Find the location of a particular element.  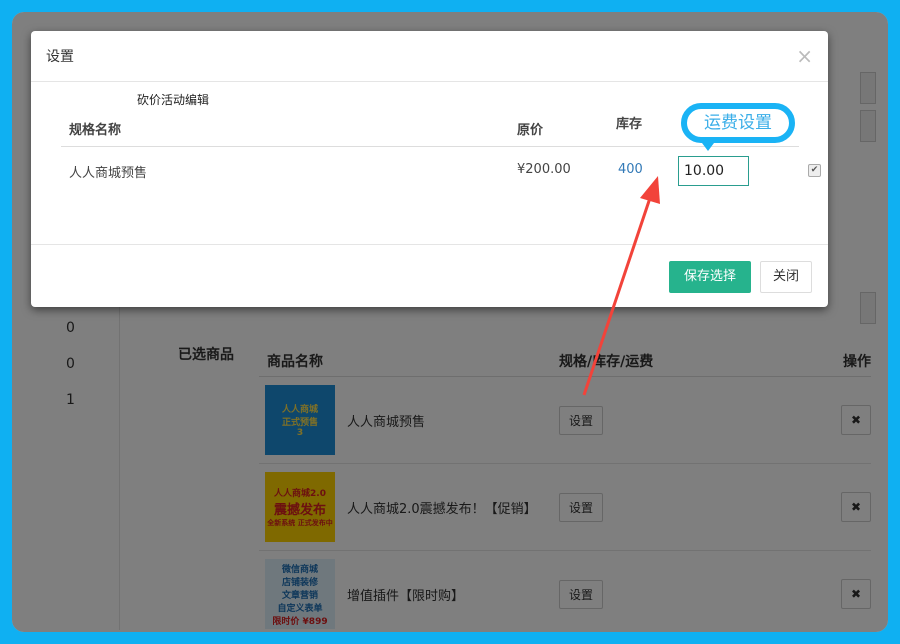

spec-row: 人人商城预售 ¥200.00 400 10.00 ✔ is located at coordinates (441, 170).